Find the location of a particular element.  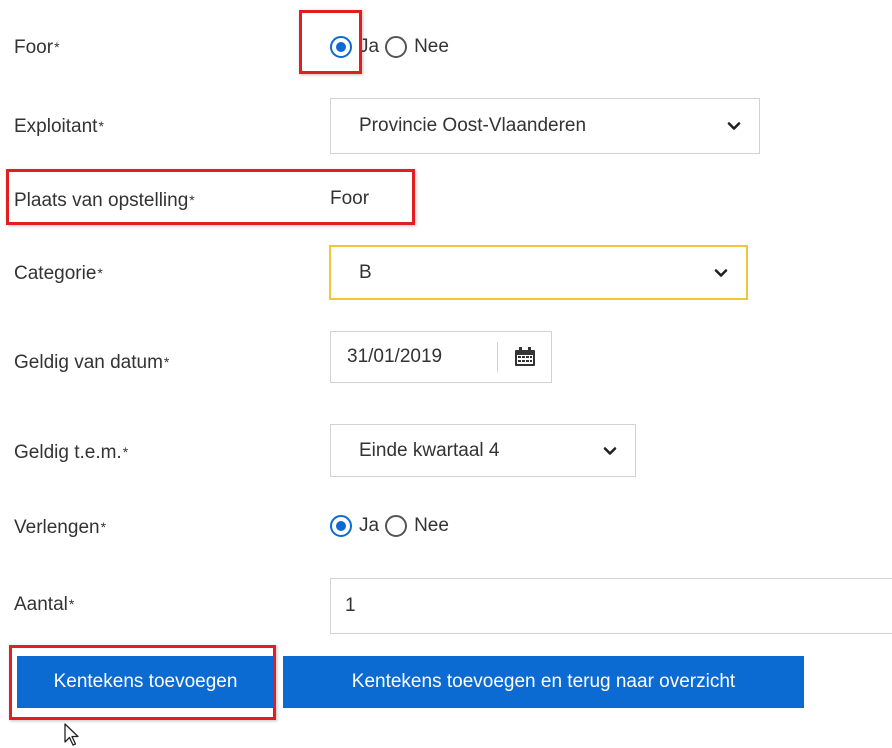

geldig-van-date-input: 31/01/2019 is located at coordinates (441, 357).